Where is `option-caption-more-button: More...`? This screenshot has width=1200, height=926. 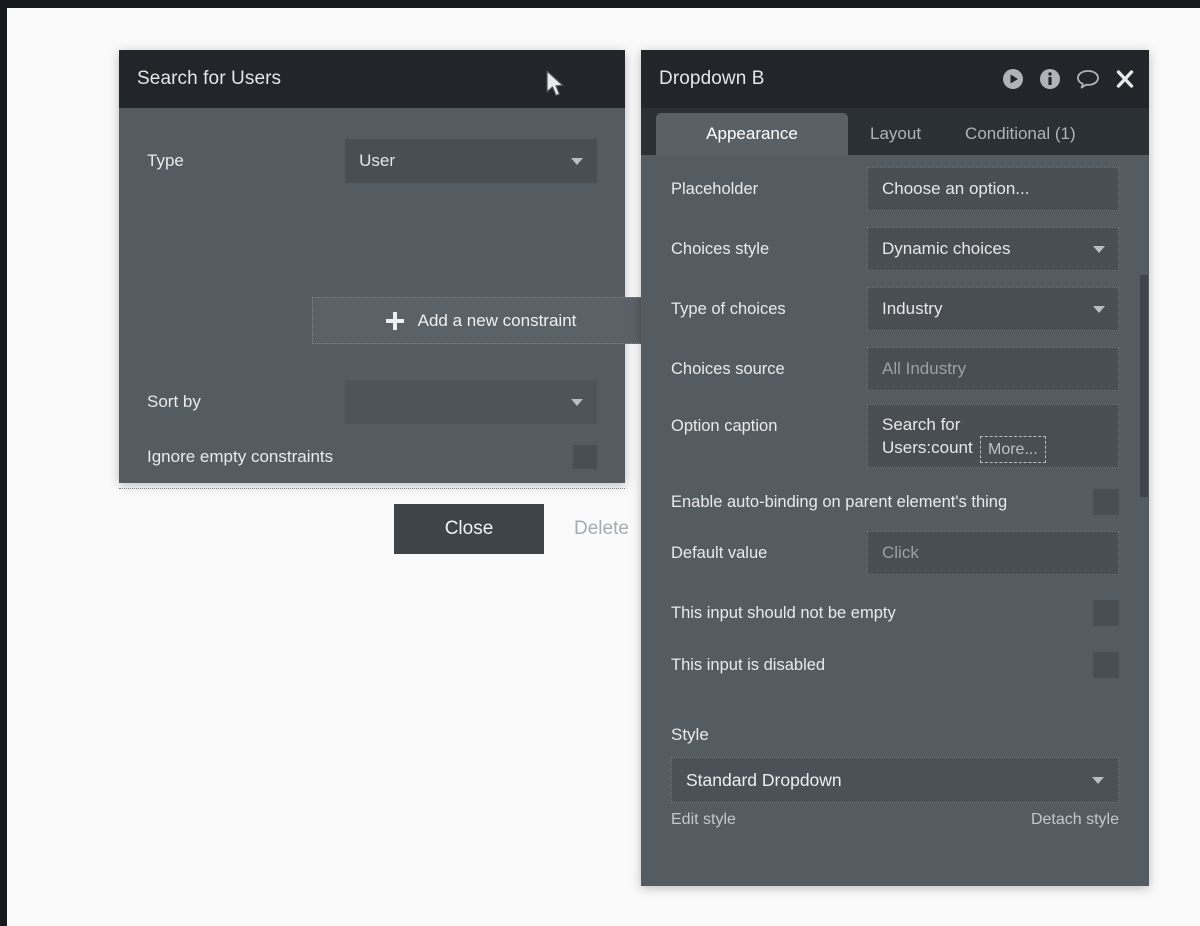 option-caption-more-button: More... is located at coordinates (1013, 449).